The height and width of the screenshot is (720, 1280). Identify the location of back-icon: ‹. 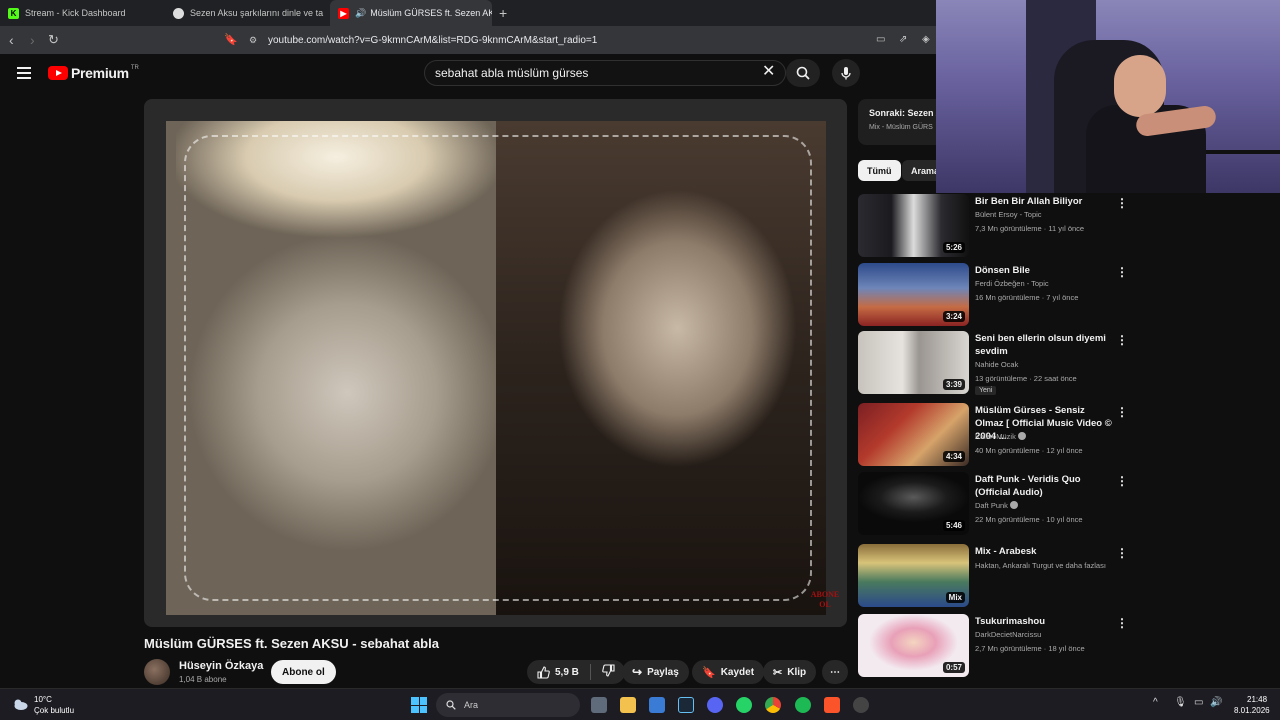
(11, 40).